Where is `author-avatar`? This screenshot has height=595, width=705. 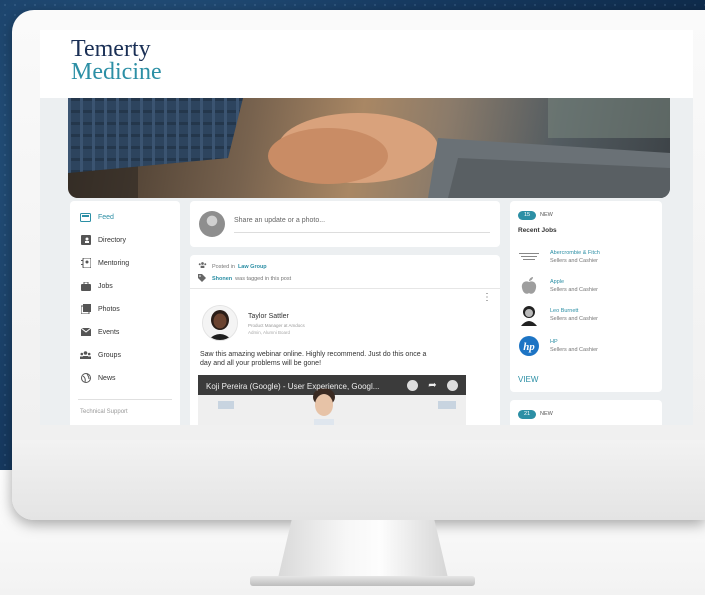 author-avatar is located at coordinates (220, 323).